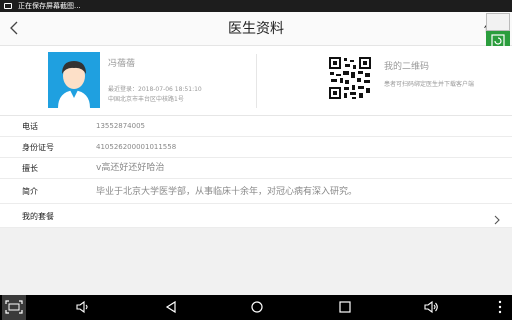  I want to click on app-header: 医生资料 保存, so click(256, 29).